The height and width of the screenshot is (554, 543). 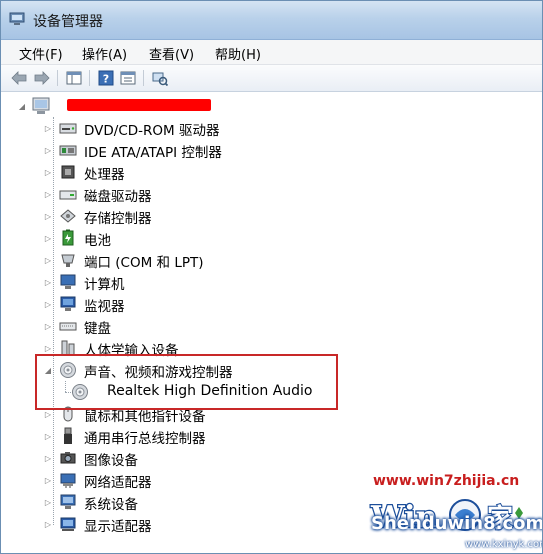 What do you see at coordinates (145, 417) in the screenshot?
I see `tree-category-label: 鼠标和其他指针设备` at bounding box center [145, 417].